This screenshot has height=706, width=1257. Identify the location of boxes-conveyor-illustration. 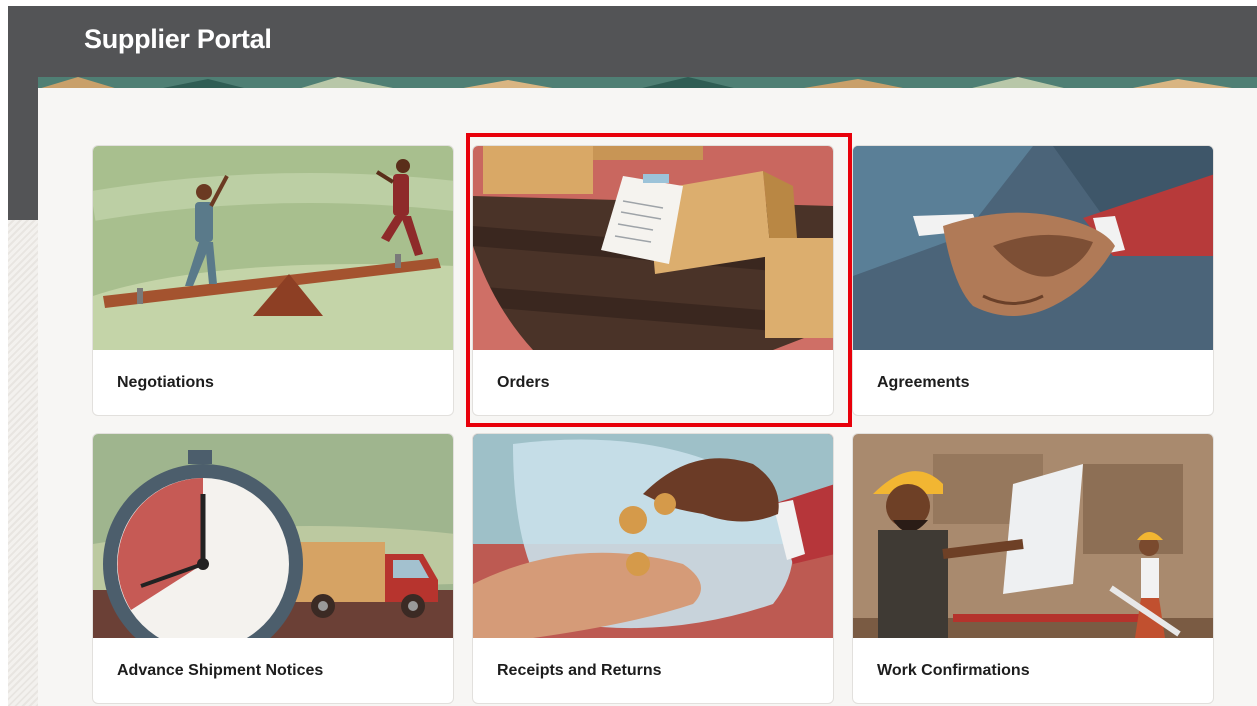
(653, 248).